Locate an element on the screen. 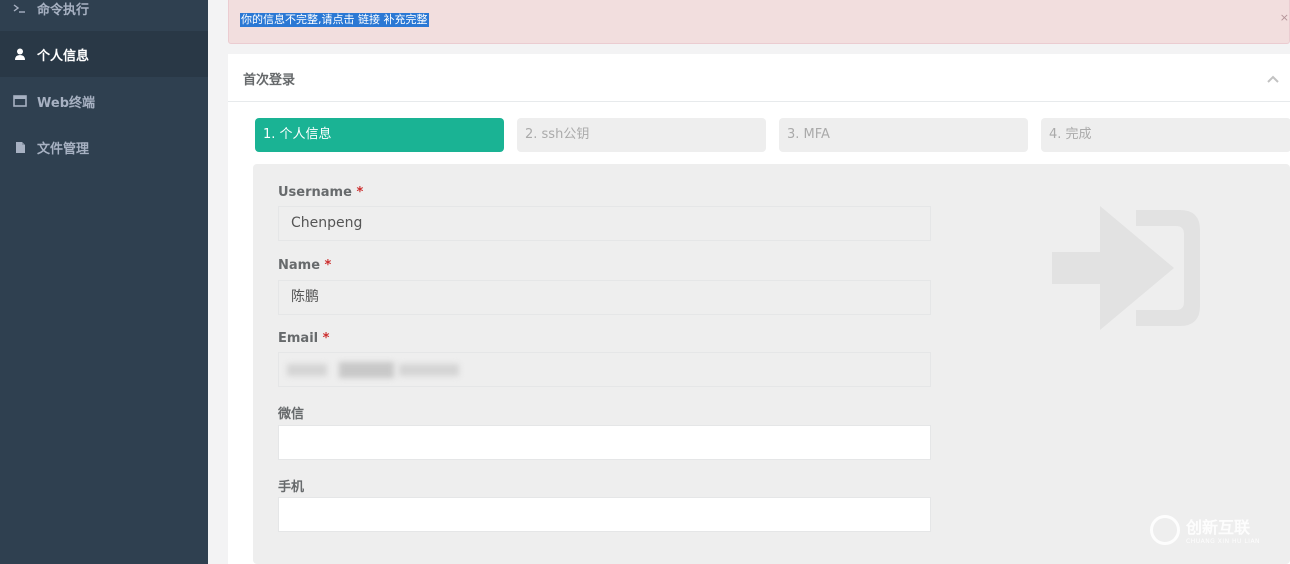 The image size is (1290, 564). watermark-logo: 创新互联 CHUANG XIN HU LIAN is located at coordinates (1205, 529).